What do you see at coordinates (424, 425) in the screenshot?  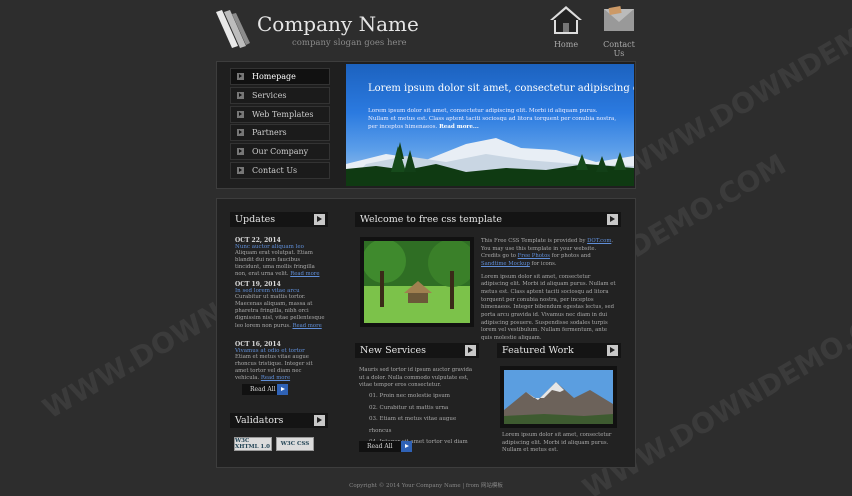 I see `list-item: 03. Etiam et metus vitae augue rhoncus` at bounding box center [424, 425].